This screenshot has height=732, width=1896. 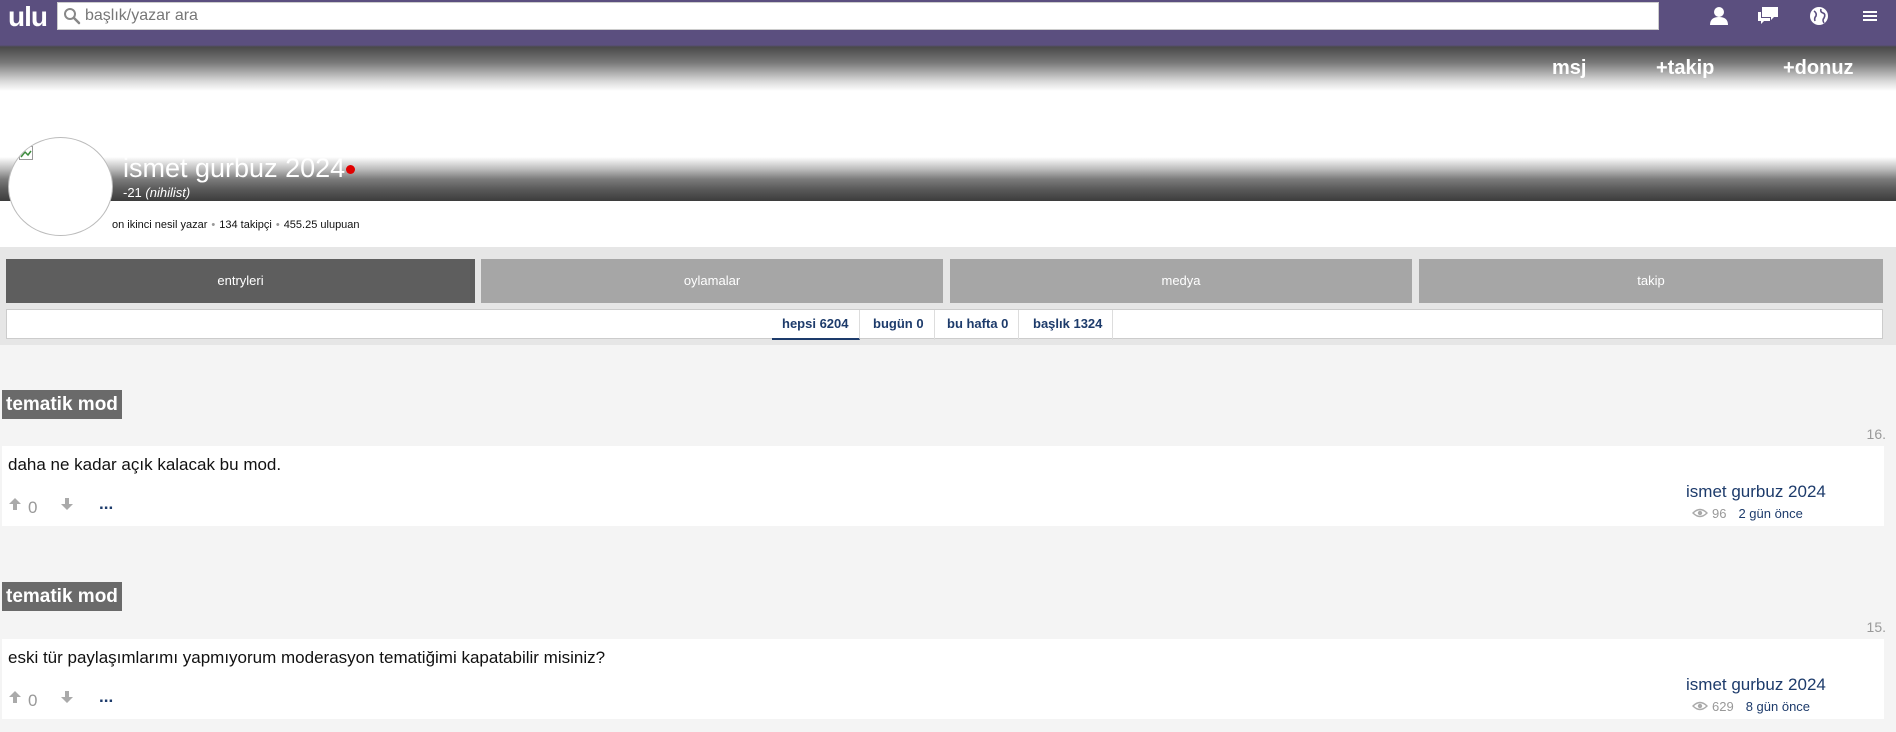 I want to click on score-type: (nihilist), so click(x=168, y=192).